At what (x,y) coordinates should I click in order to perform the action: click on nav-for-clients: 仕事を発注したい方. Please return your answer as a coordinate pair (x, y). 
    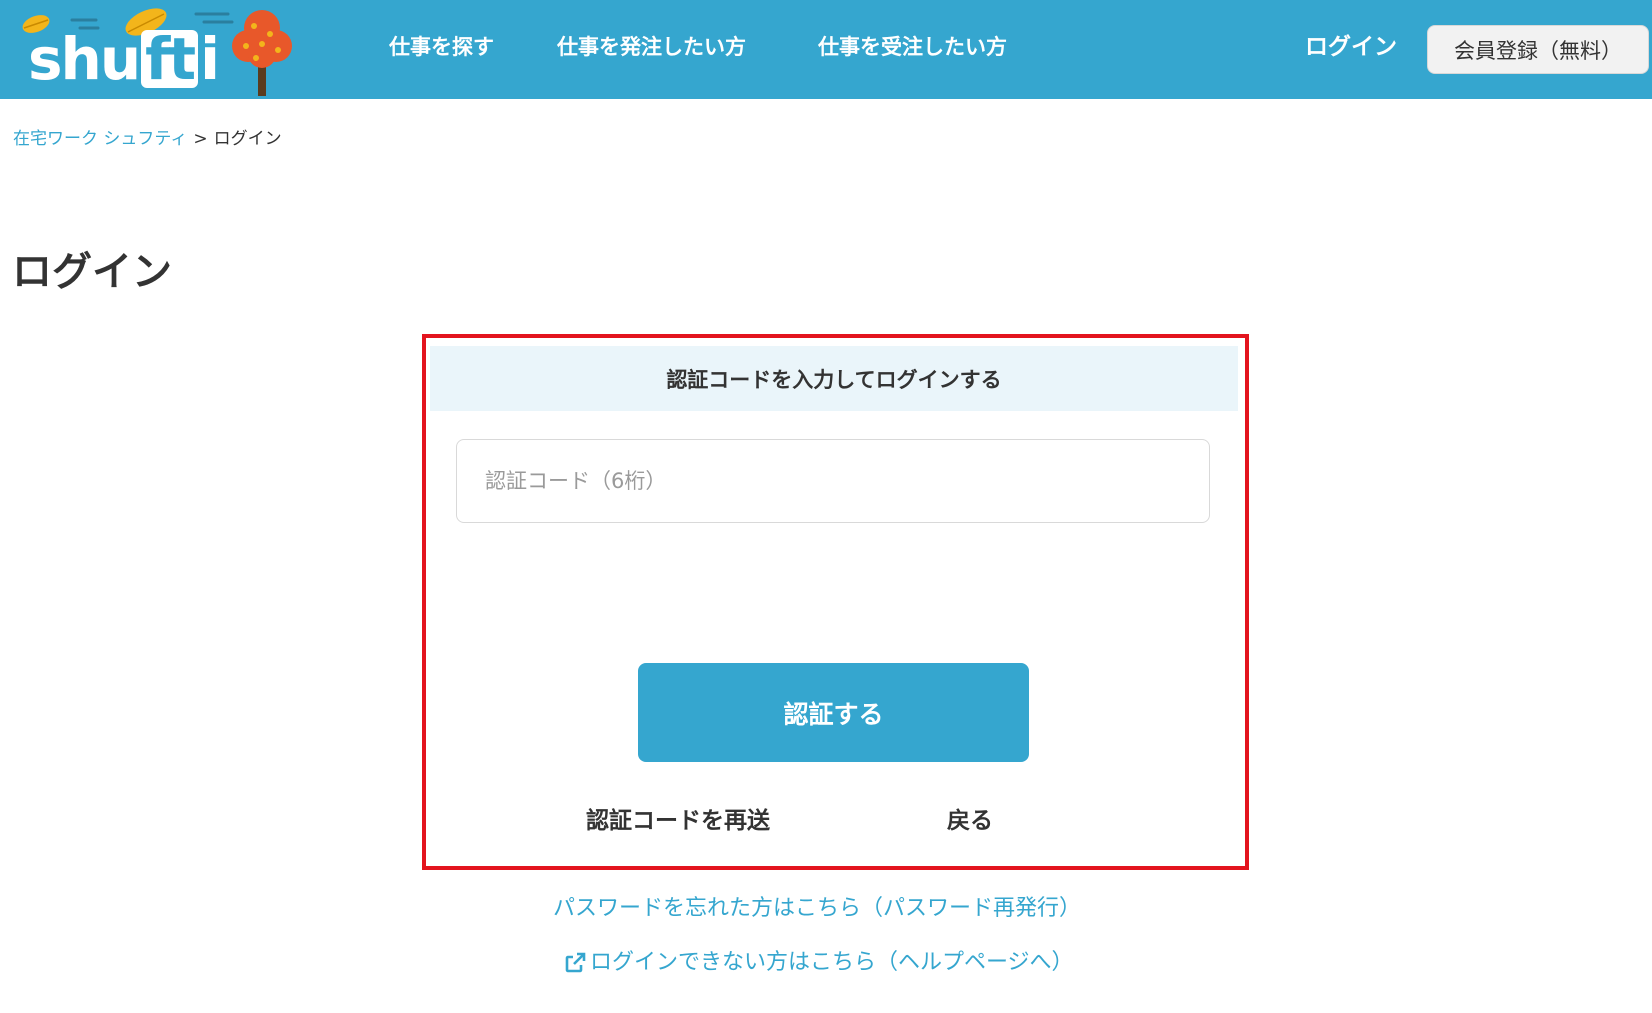
    Looking at the image, I should click on (651, 47).